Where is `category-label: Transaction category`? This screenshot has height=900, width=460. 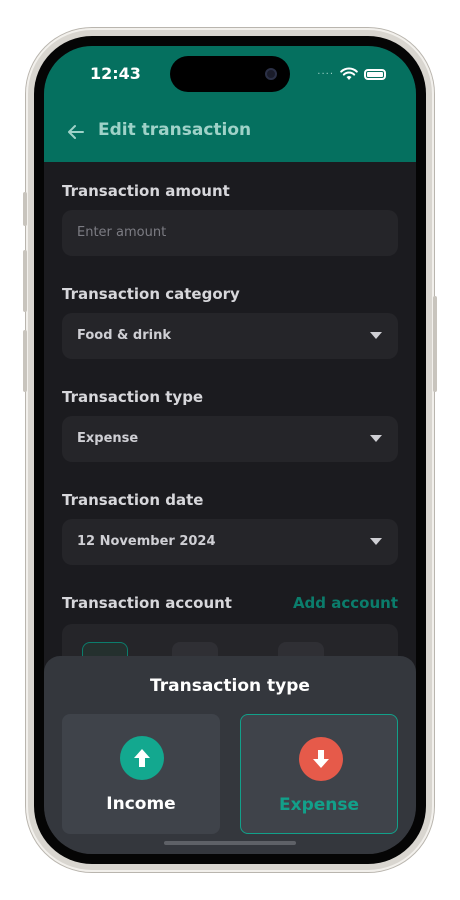
category-label: Transaction category is located at coordinates (151, 294).